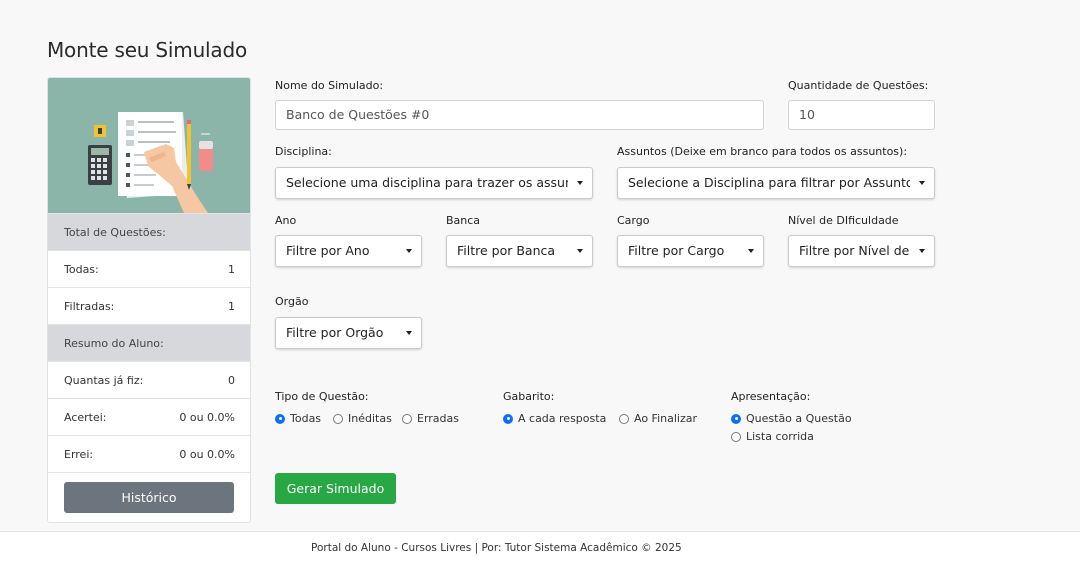 The width and height of the screenshot is (1080, 562). Describe the element at coordinates (115, 232) in the screenshot. I see `total-questions-label: Total de Questões:` at that location.